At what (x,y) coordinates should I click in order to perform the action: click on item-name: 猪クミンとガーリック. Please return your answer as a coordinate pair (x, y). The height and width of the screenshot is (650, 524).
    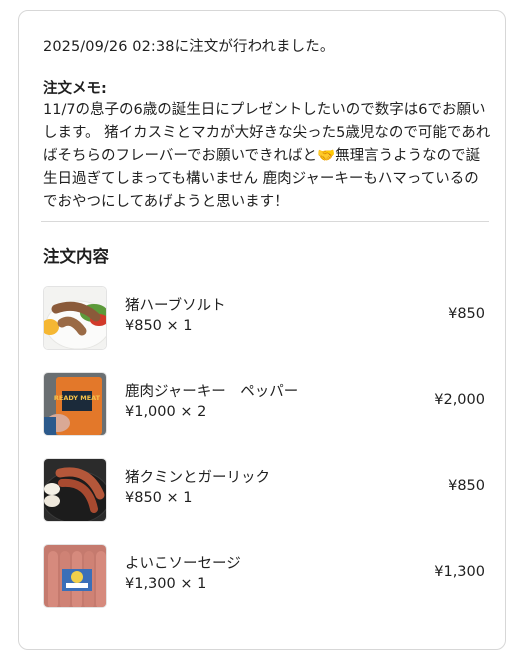
    Looking at the image, I should click on (197, 478).